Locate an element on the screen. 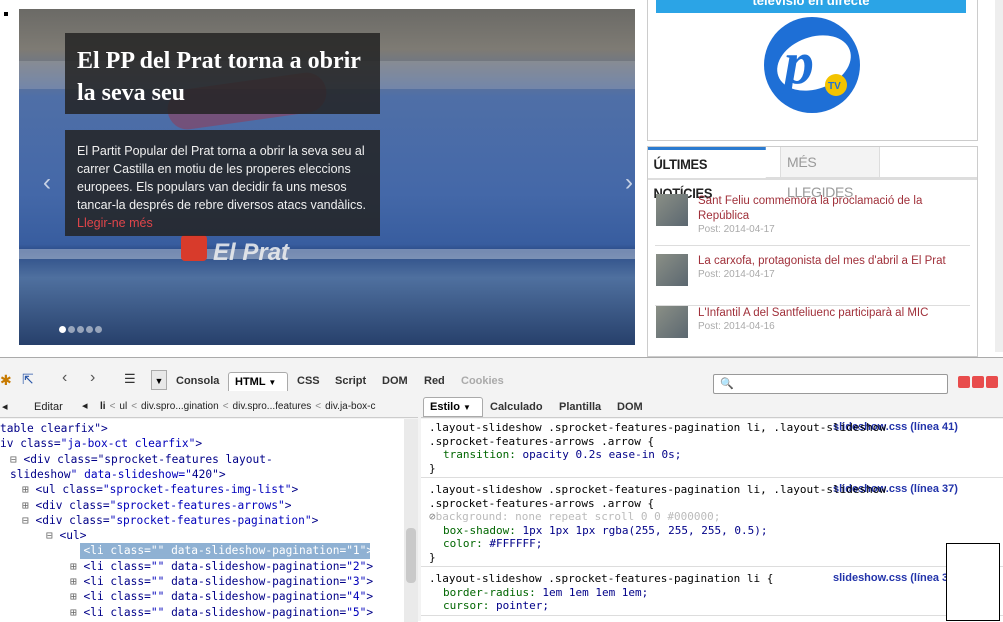 This screenshot has width=1003, height=622. tv-widget: televisió en directe p TV is located at coordinates (812, 70).